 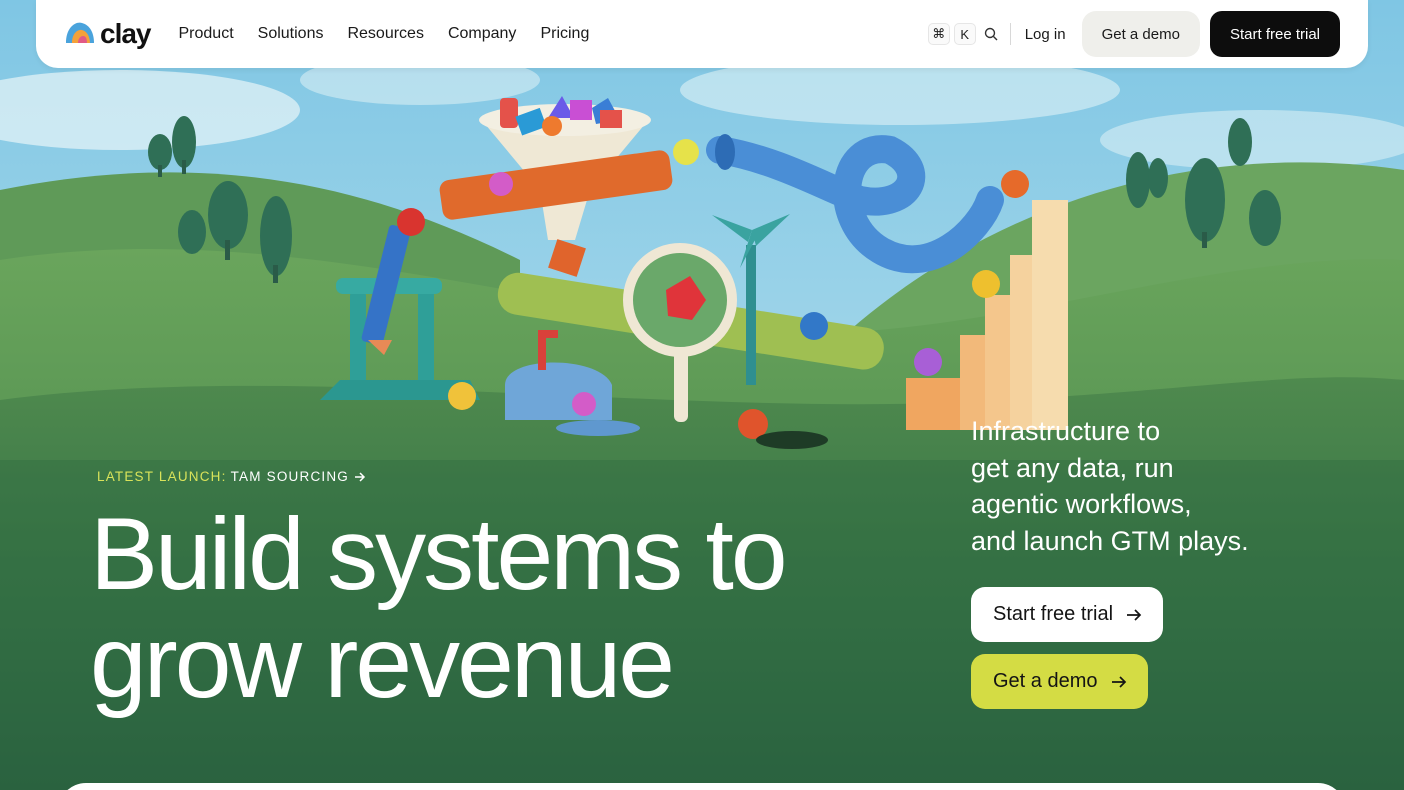 I want to click on tagline-line-1: Infrastructure to, so click(x=1066, y=431).